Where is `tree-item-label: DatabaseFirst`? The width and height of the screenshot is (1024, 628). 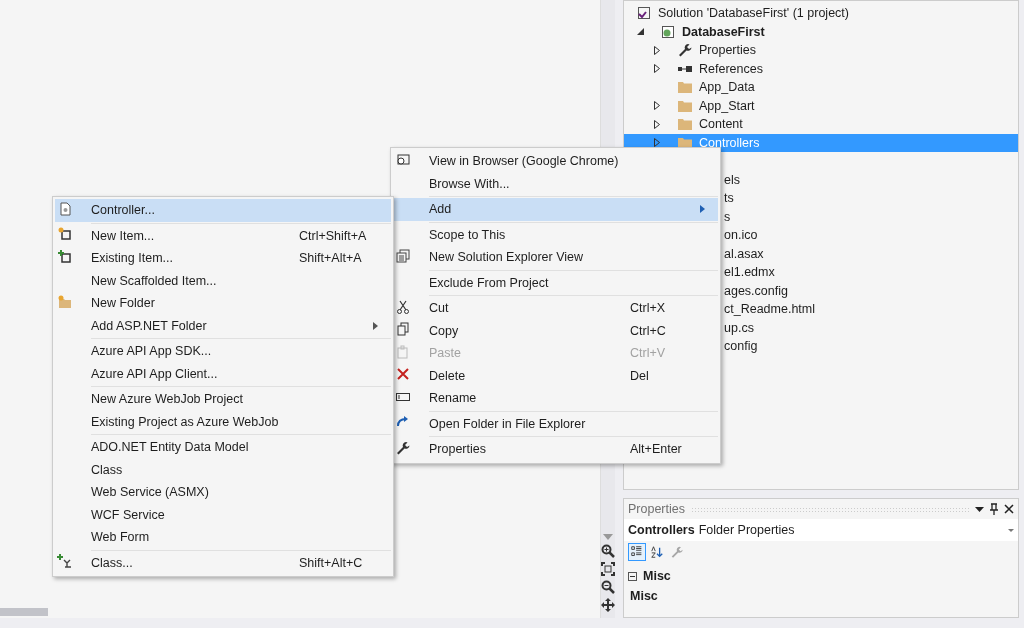 tree-item-label: DatabaseFirst is located at coordinates (723, 31).